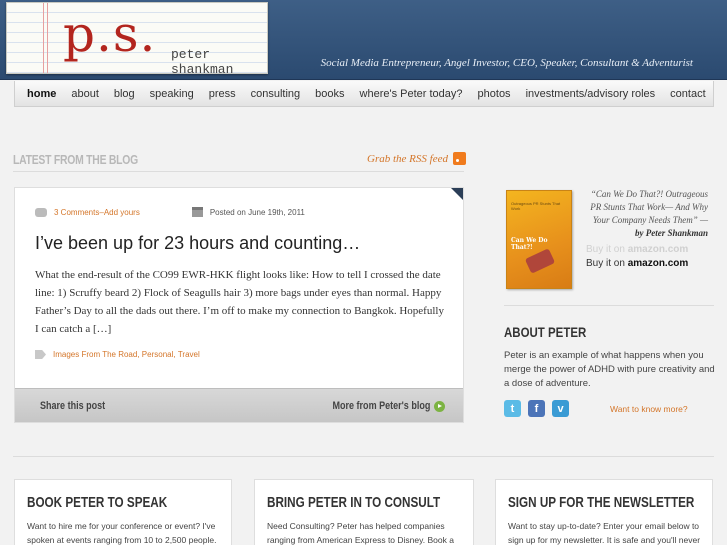  What do you see at coordinates (41, 94) in the screenshot?
I see `nav-home: home` at bounding box center [41, 94].